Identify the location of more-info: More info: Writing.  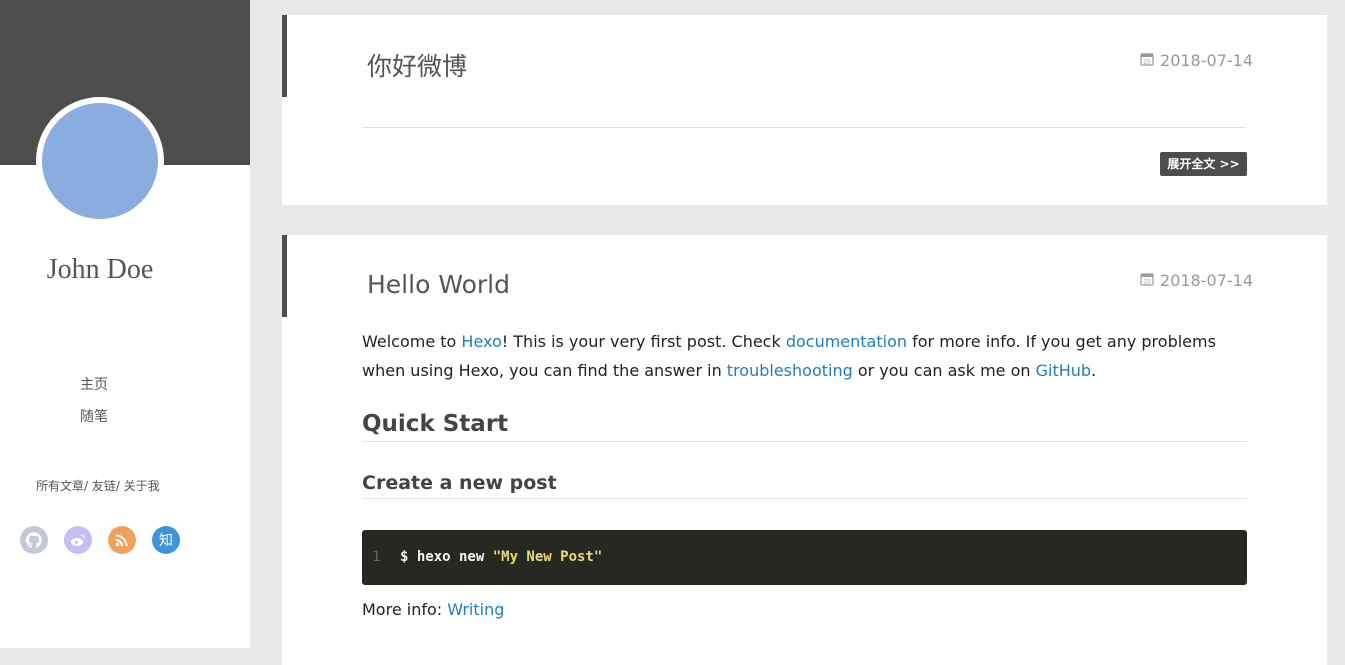
(433, 609).